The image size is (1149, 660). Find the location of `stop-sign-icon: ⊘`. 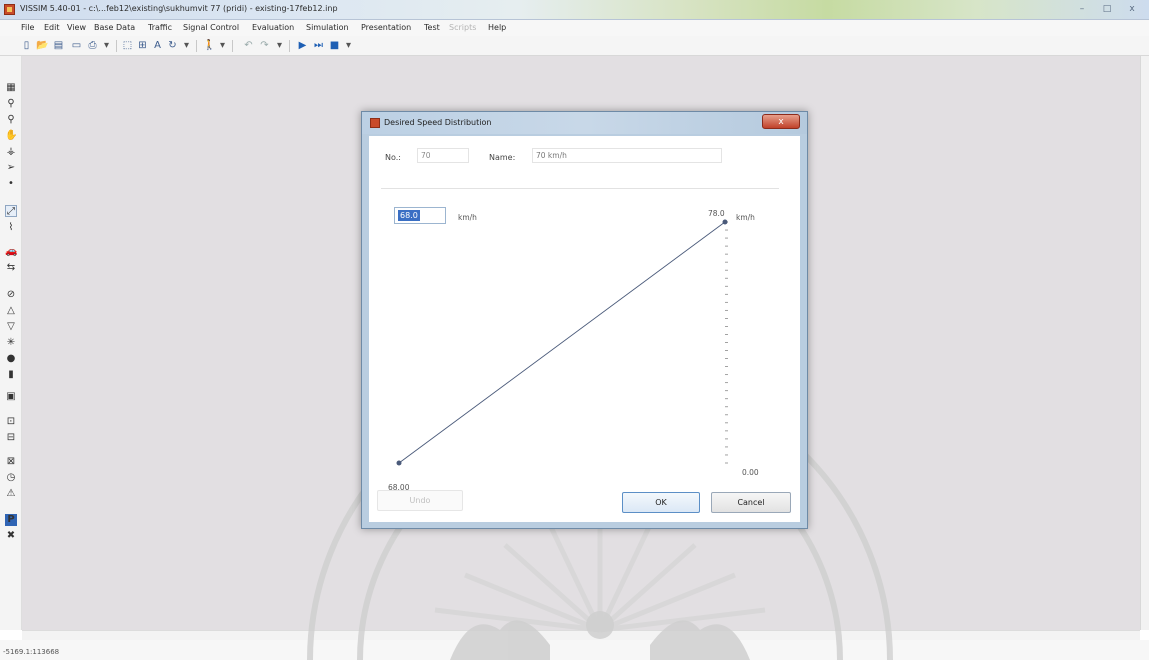

stop-sign-icon: ⊘ is located at coordinates (11, 295).